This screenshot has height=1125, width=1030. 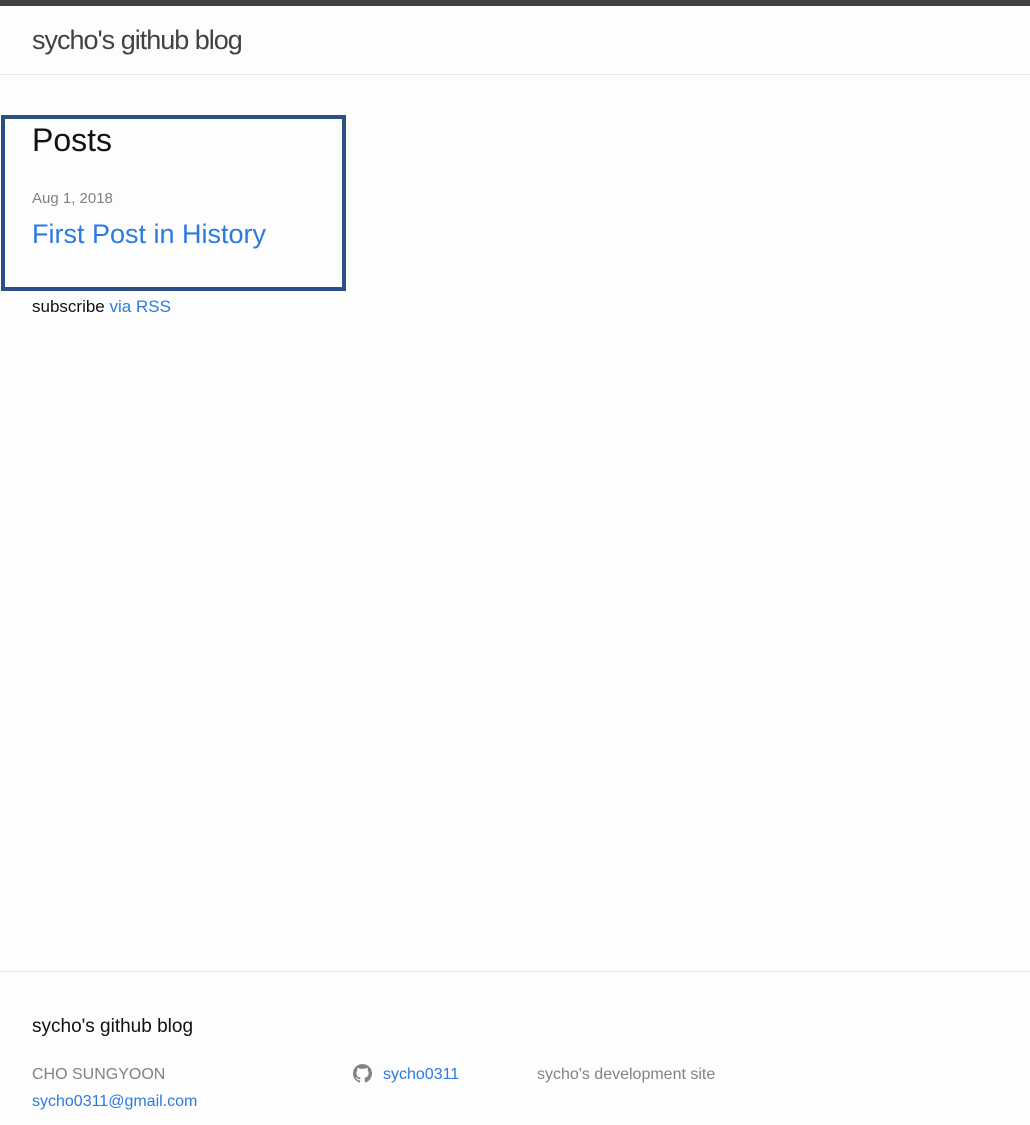 I want to click on post-date: Aug 1, 2018, so click(x=72, y=198).